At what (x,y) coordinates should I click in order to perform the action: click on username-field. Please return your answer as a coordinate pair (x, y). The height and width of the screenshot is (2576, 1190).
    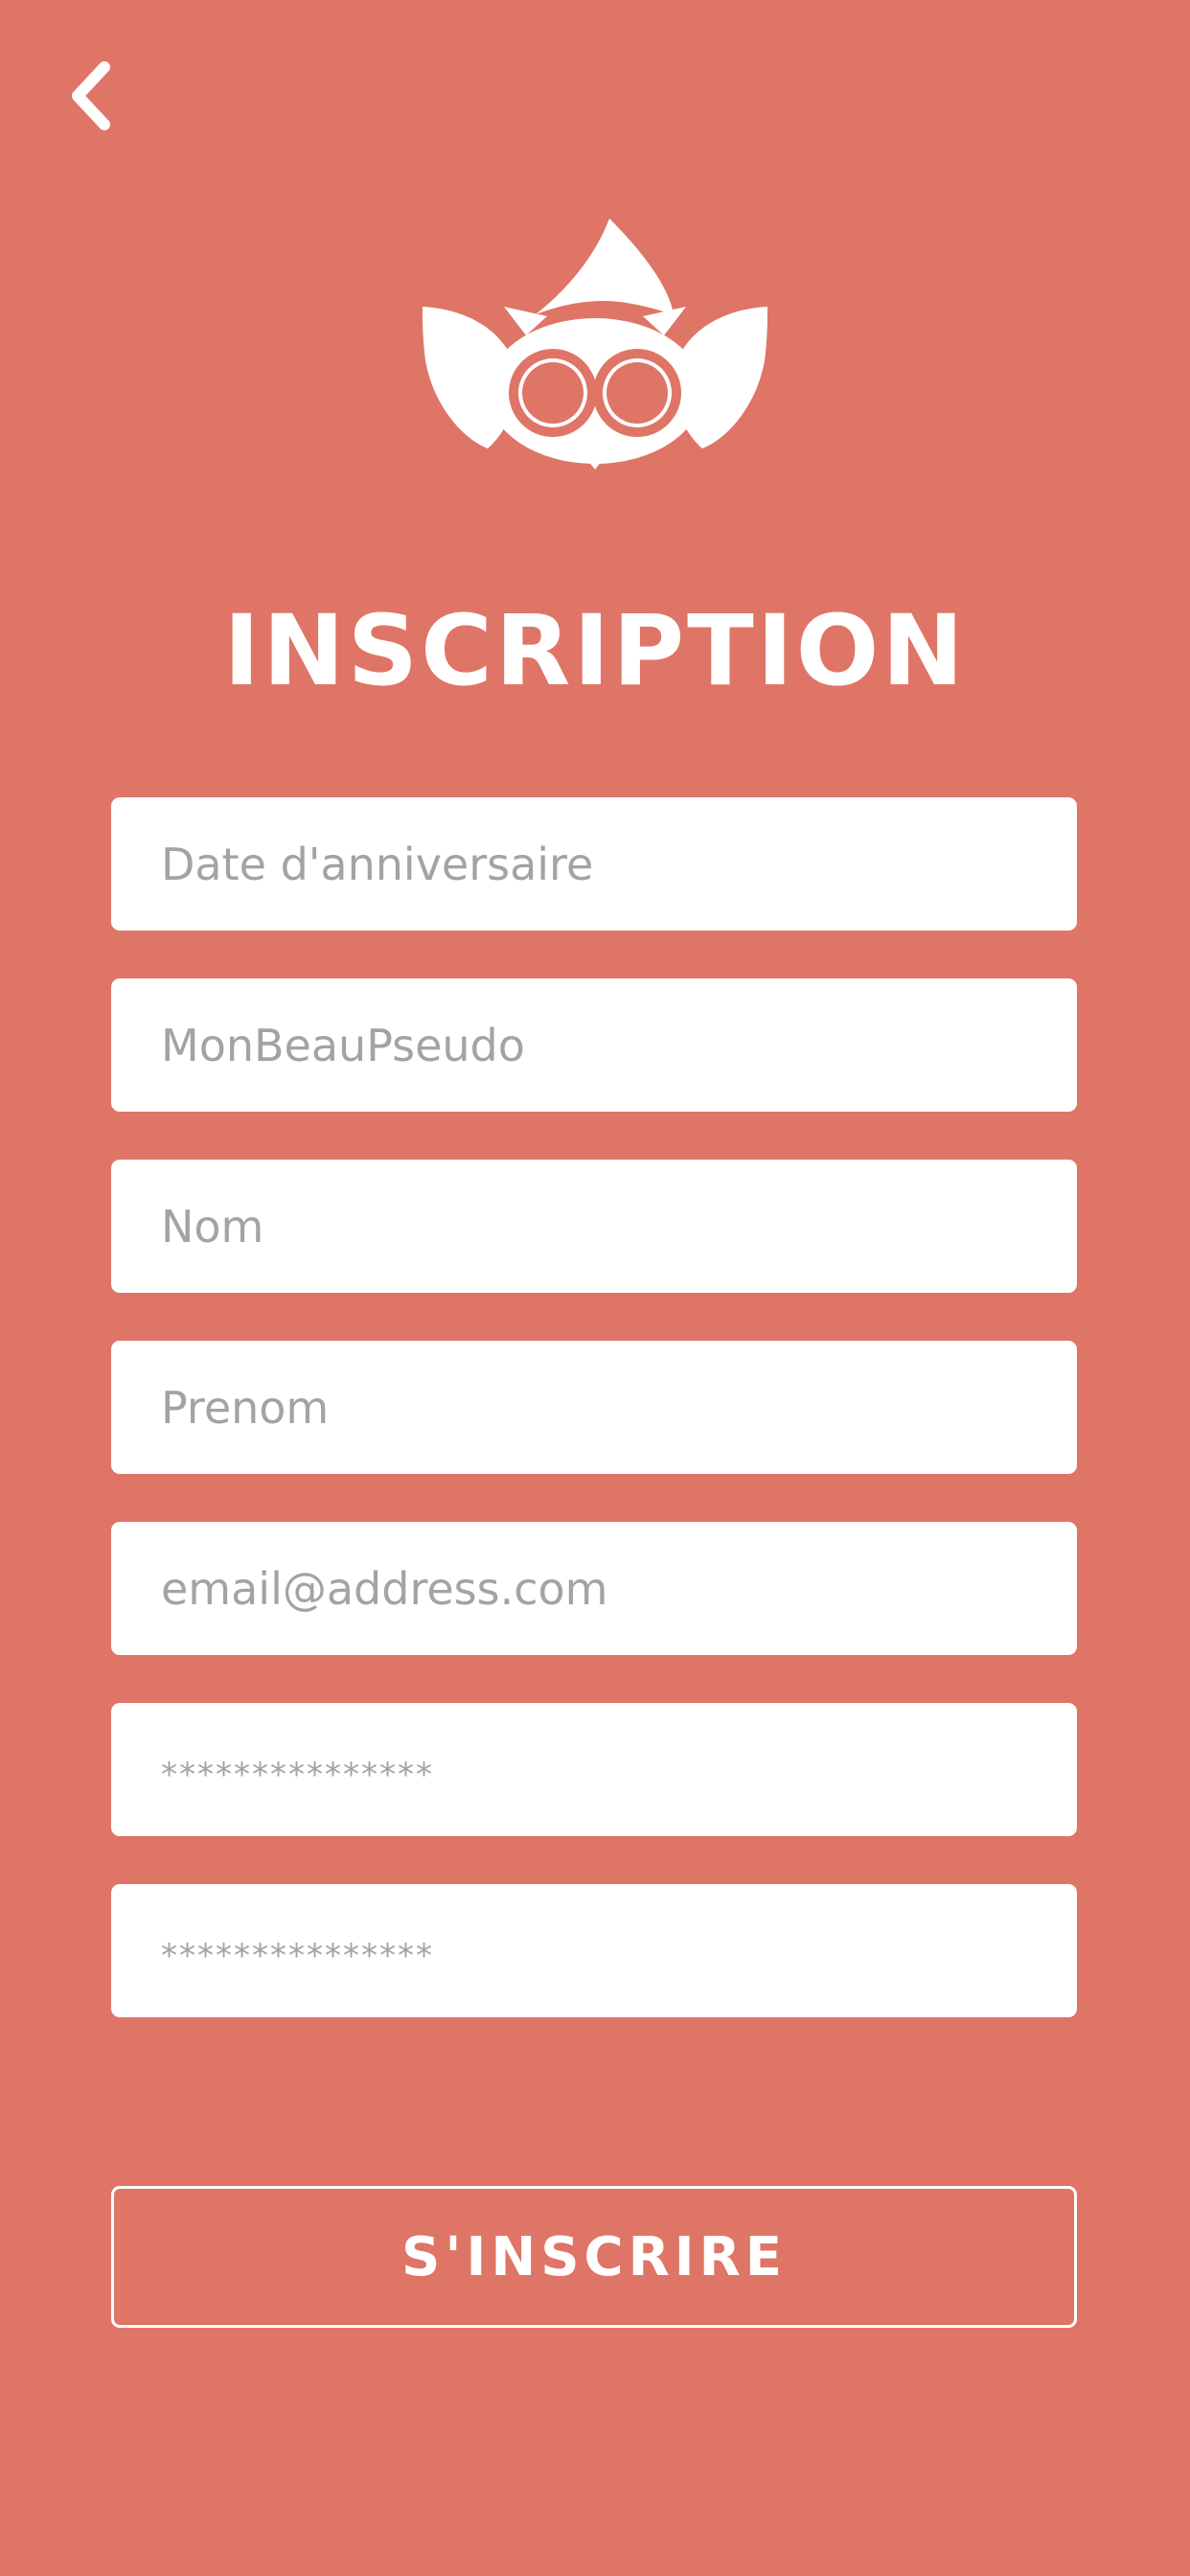
    Looking at the image, I should click on (594, 1045).